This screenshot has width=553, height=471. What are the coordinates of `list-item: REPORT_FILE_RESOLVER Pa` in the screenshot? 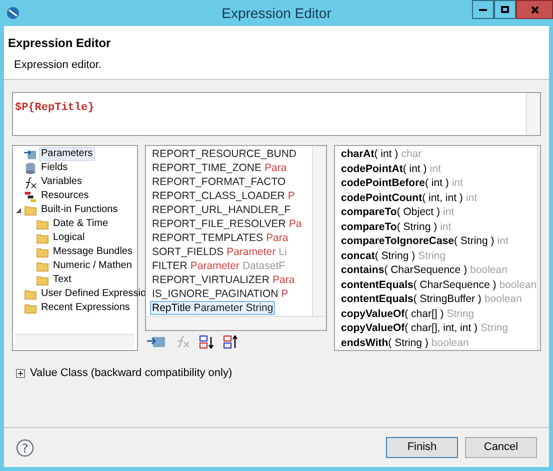 It's located at (227, 224).